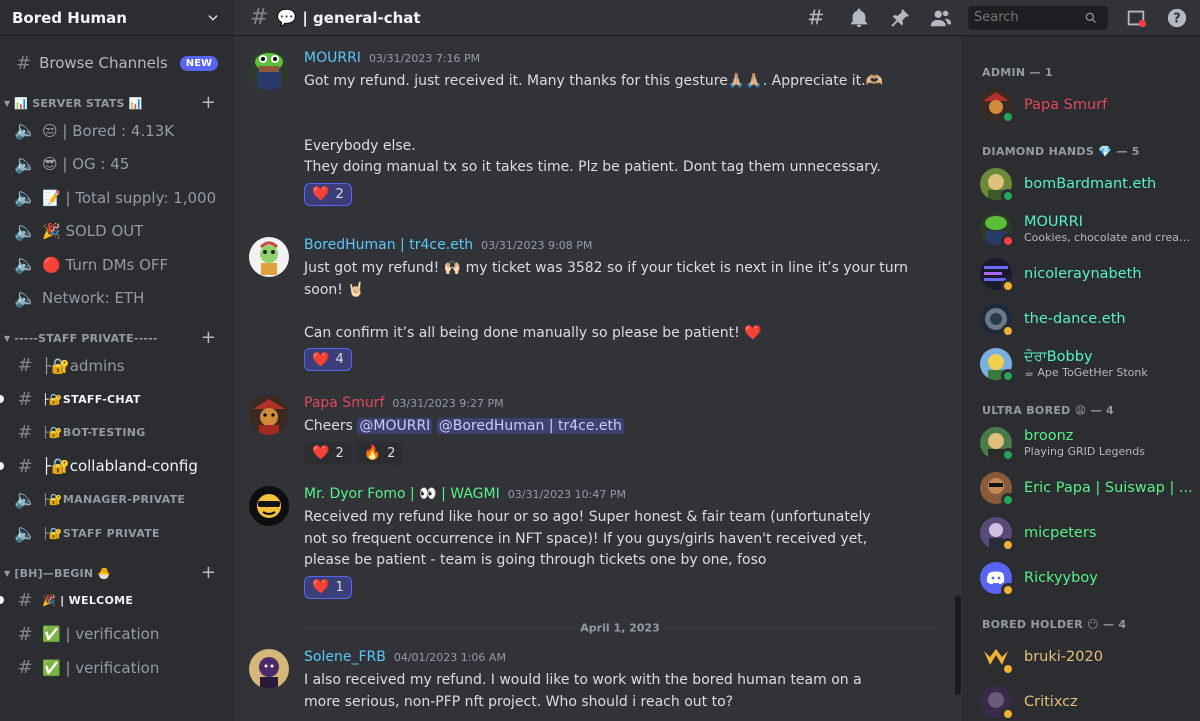 The width and height of the screenshot is (1200, 721). I want to click on member-item: bruki-2020, so click(1081, 656).